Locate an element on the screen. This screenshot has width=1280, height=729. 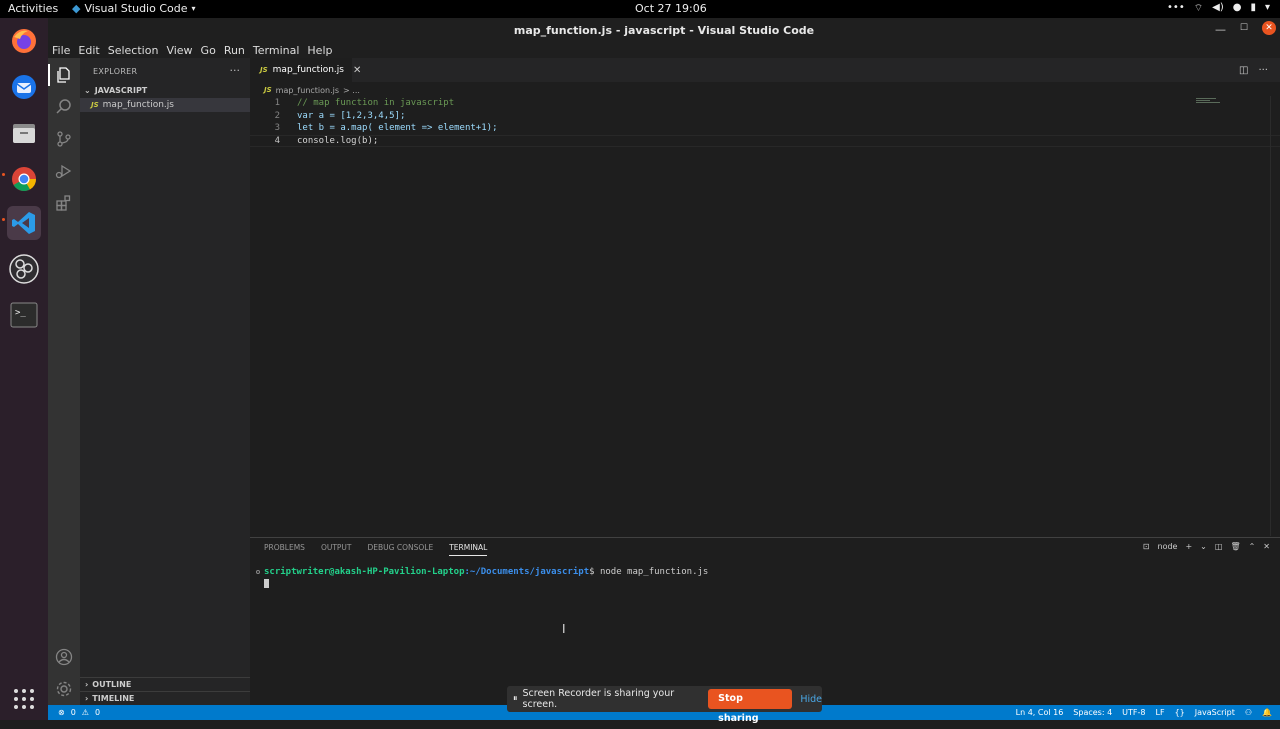
battery-icon: ▮ is located at coordinates (1253, 8).